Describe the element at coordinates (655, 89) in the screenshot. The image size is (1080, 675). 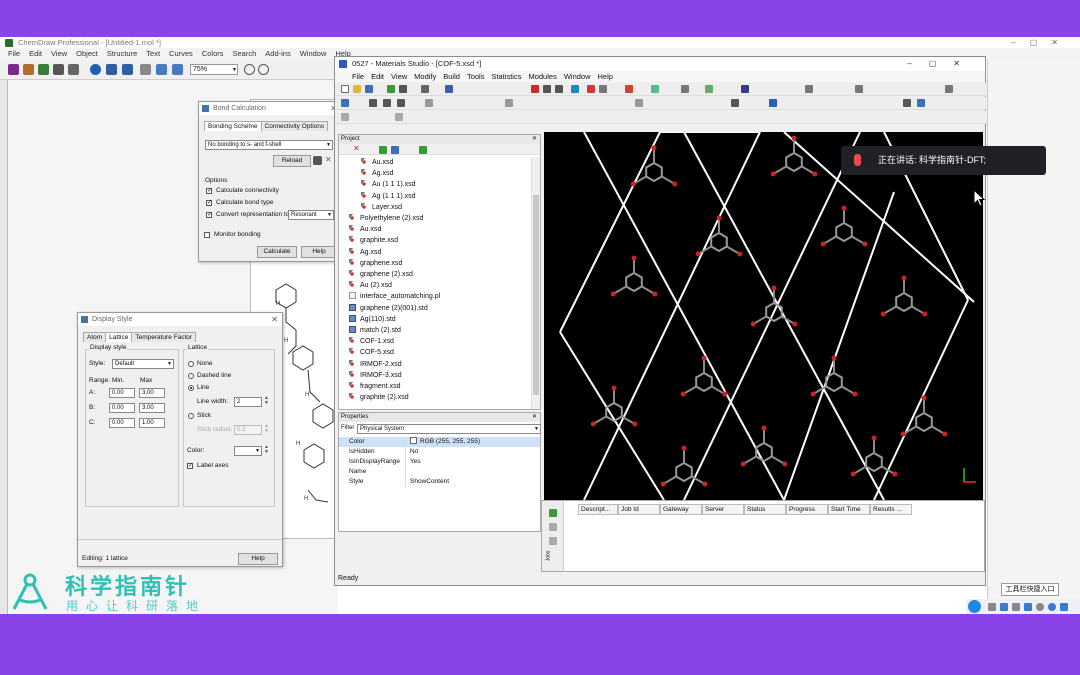
I see `sketch-icon` at that location.